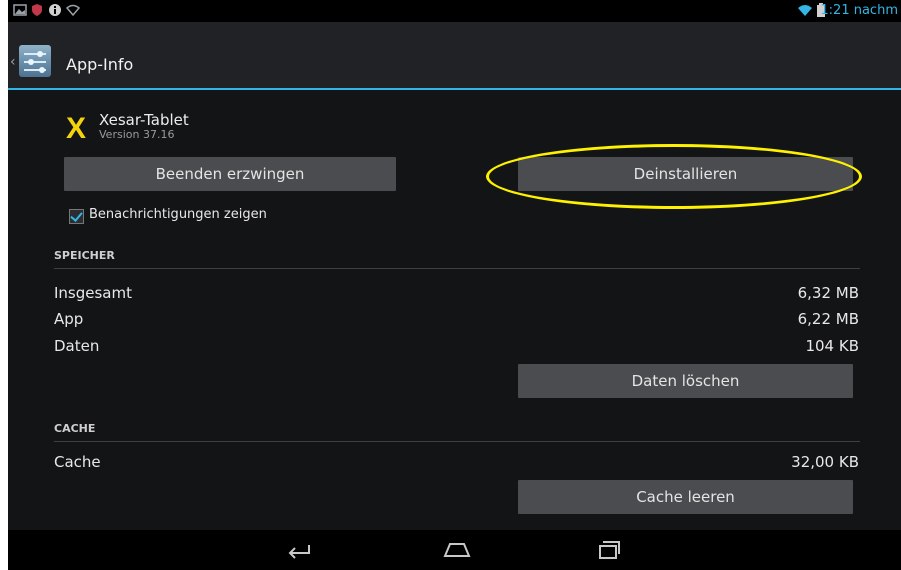  What do you see at coordinates (37, 10) in the screenshot?
I see `shield-notification-icon` at bounding box center [37, 10].